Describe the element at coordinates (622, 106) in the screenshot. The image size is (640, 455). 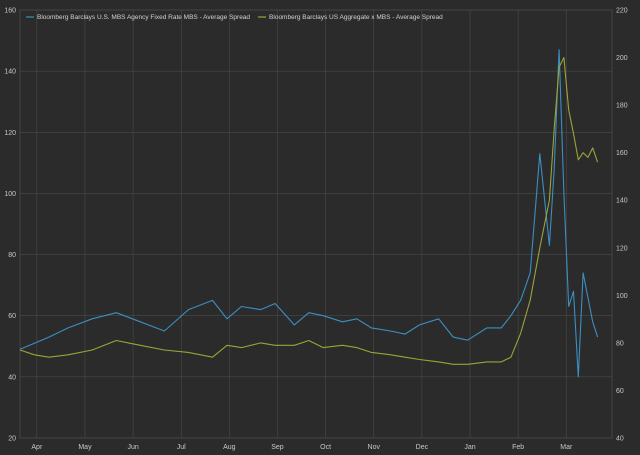
I see `y-right-tick-label: 180` at that location.